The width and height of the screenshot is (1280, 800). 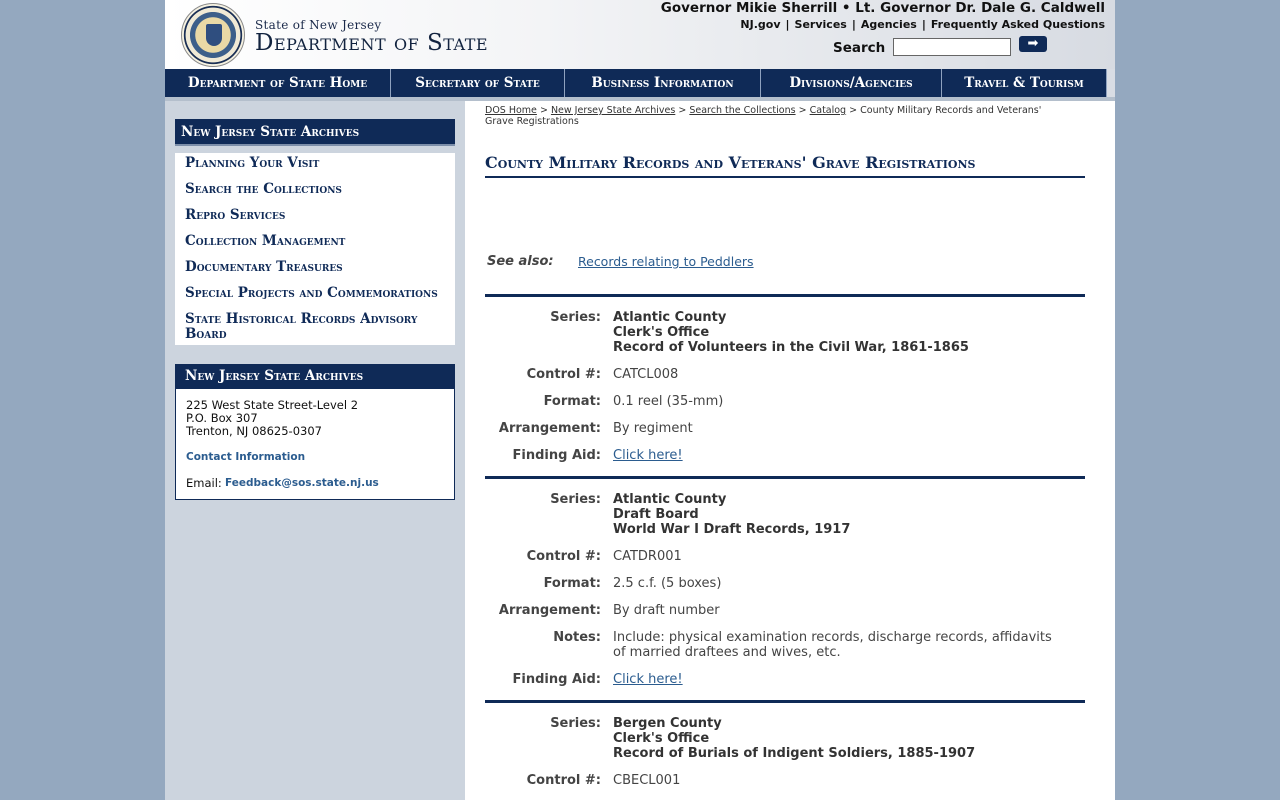 I want to click on see-also-link: Records relating to Peddlers, so click(x=666, y=261).